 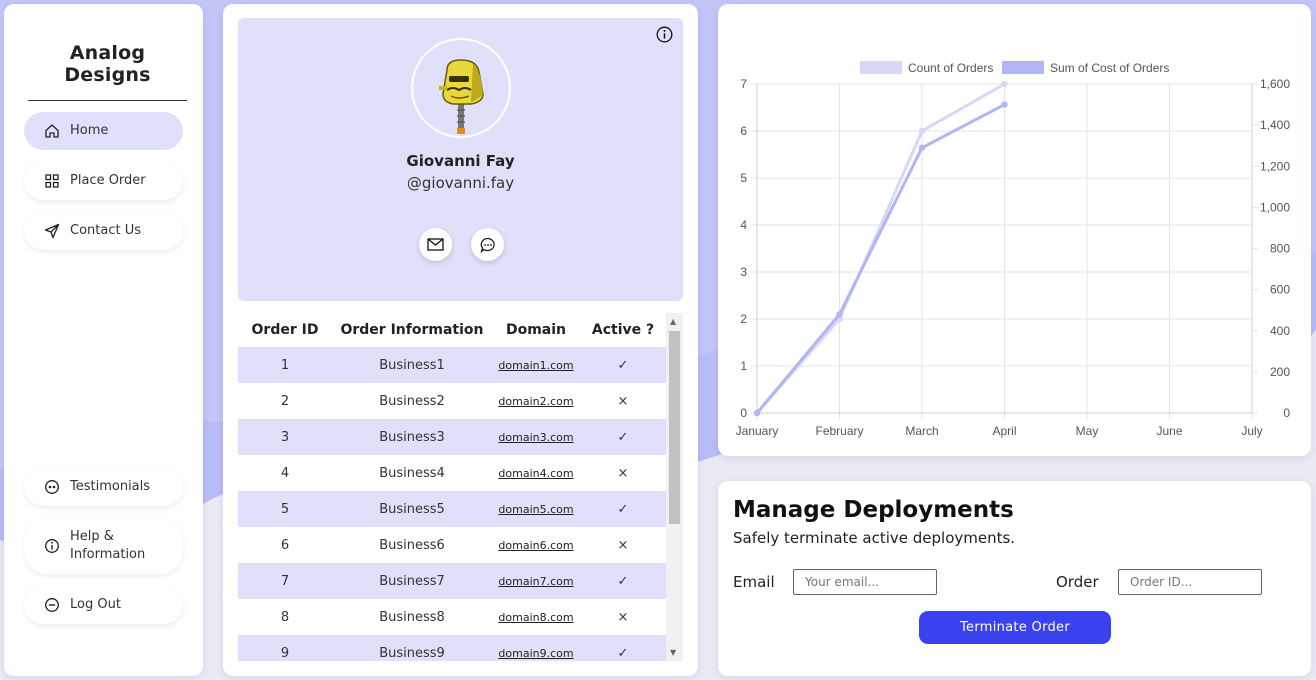 What do you see at coordinates (285, 581) in the screenshot?
I see `order-id: 7` at bounding box center [285, 581].